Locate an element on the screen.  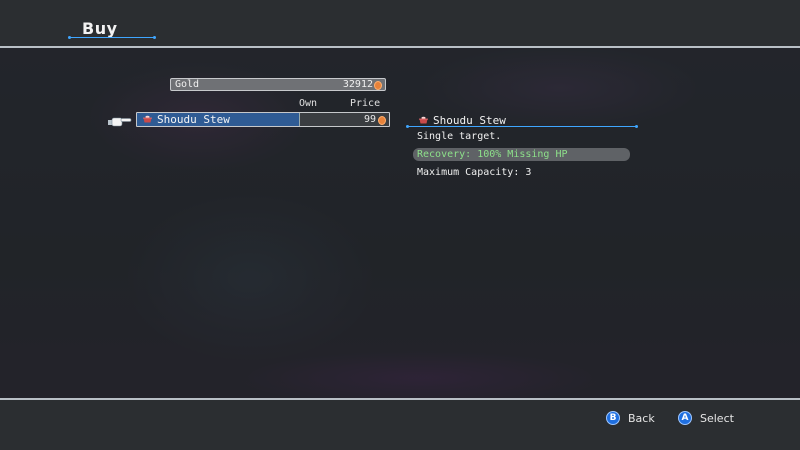
detail-recovery: Recovery: 100% Missing HP is located at coordinates (521, 154).